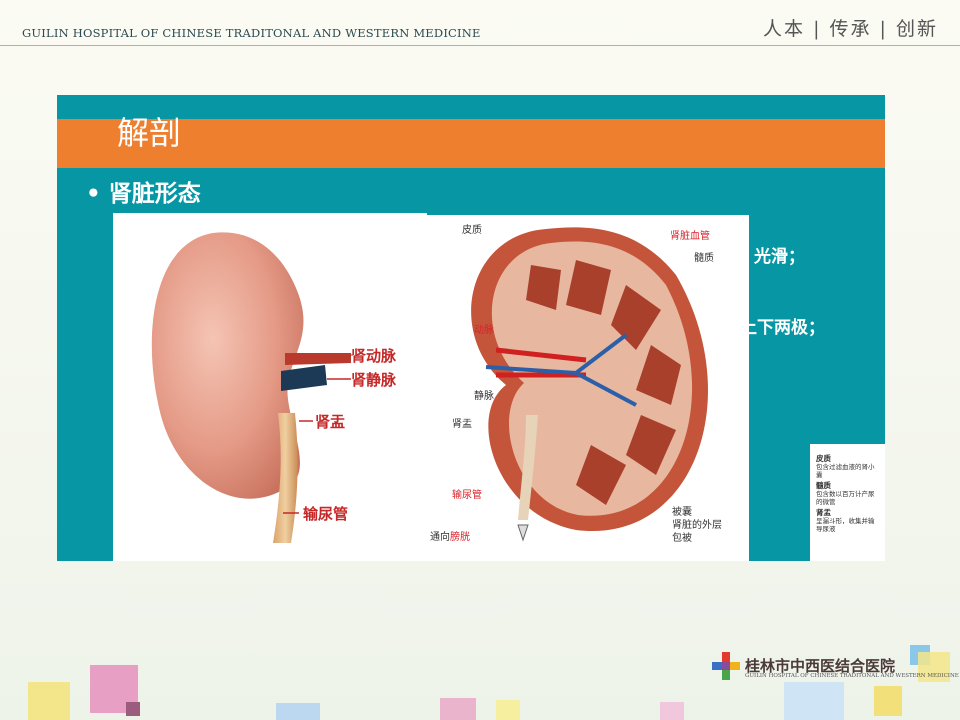  What do you see at coordinates (697, 524) in the screenshot?
I see `label-capsule-desc1: 肾脏的外层` at bounding box center [697, 524].